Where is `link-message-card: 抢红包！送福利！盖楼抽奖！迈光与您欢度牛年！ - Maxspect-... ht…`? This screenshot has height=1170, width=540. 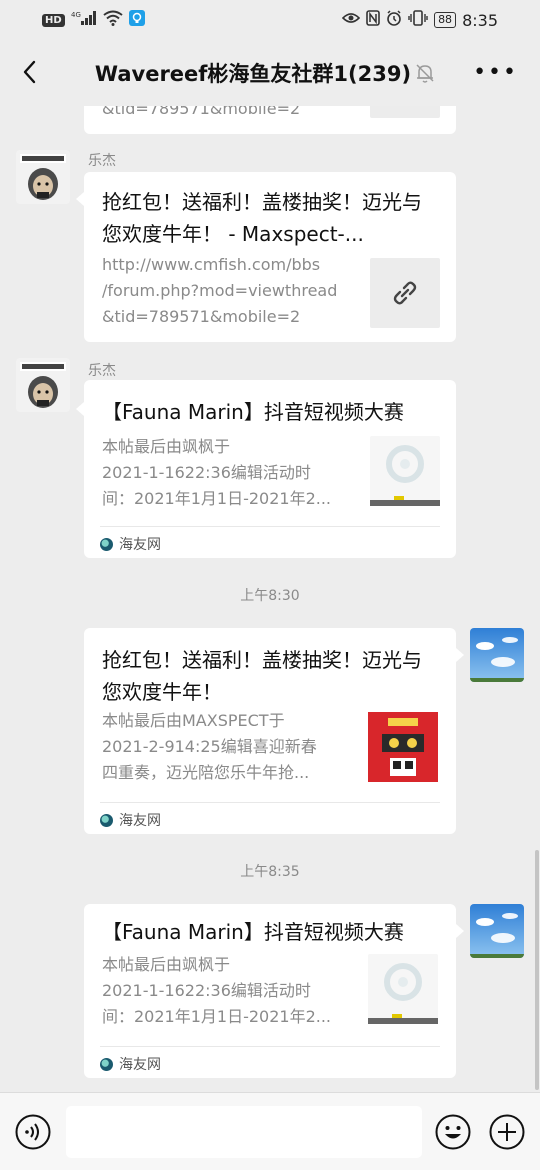 link-message-card: 抢红包！送福利！盖楼抽奖！迈光与您欢度牛年！ - Maxspect-... ht… is located at coordinates (270, 257).